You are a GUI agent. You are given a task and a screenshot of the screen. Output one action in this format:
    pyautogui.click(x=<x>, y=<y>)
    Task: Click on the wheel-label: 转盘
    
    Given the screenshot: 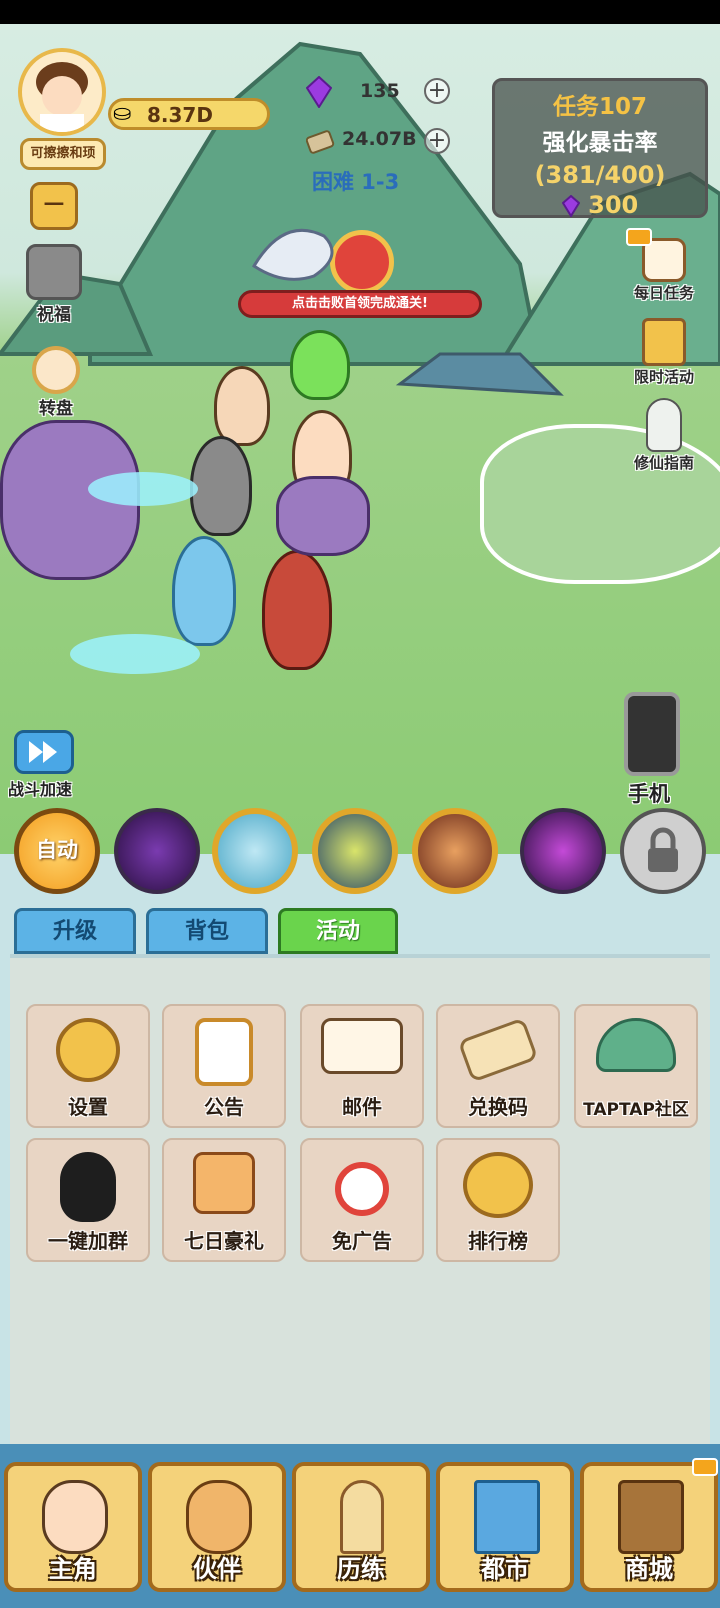 What is the action you would take?
    pyautogui.click(x=56, y=409)
    